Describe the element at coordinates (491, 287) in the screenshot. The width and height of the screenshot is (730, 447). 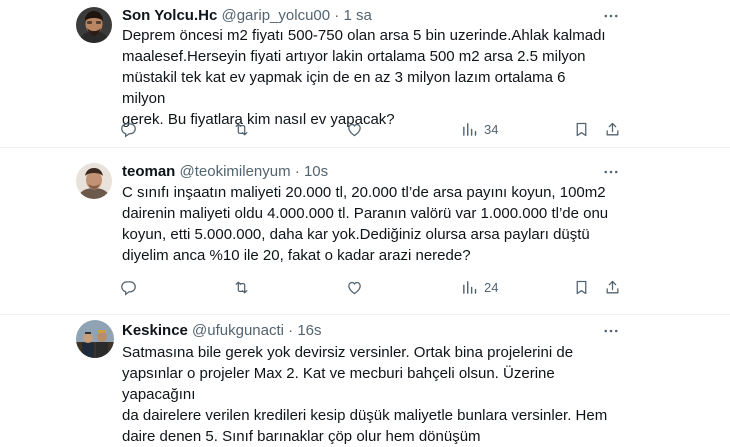
I see `views-count: 24` at that location.